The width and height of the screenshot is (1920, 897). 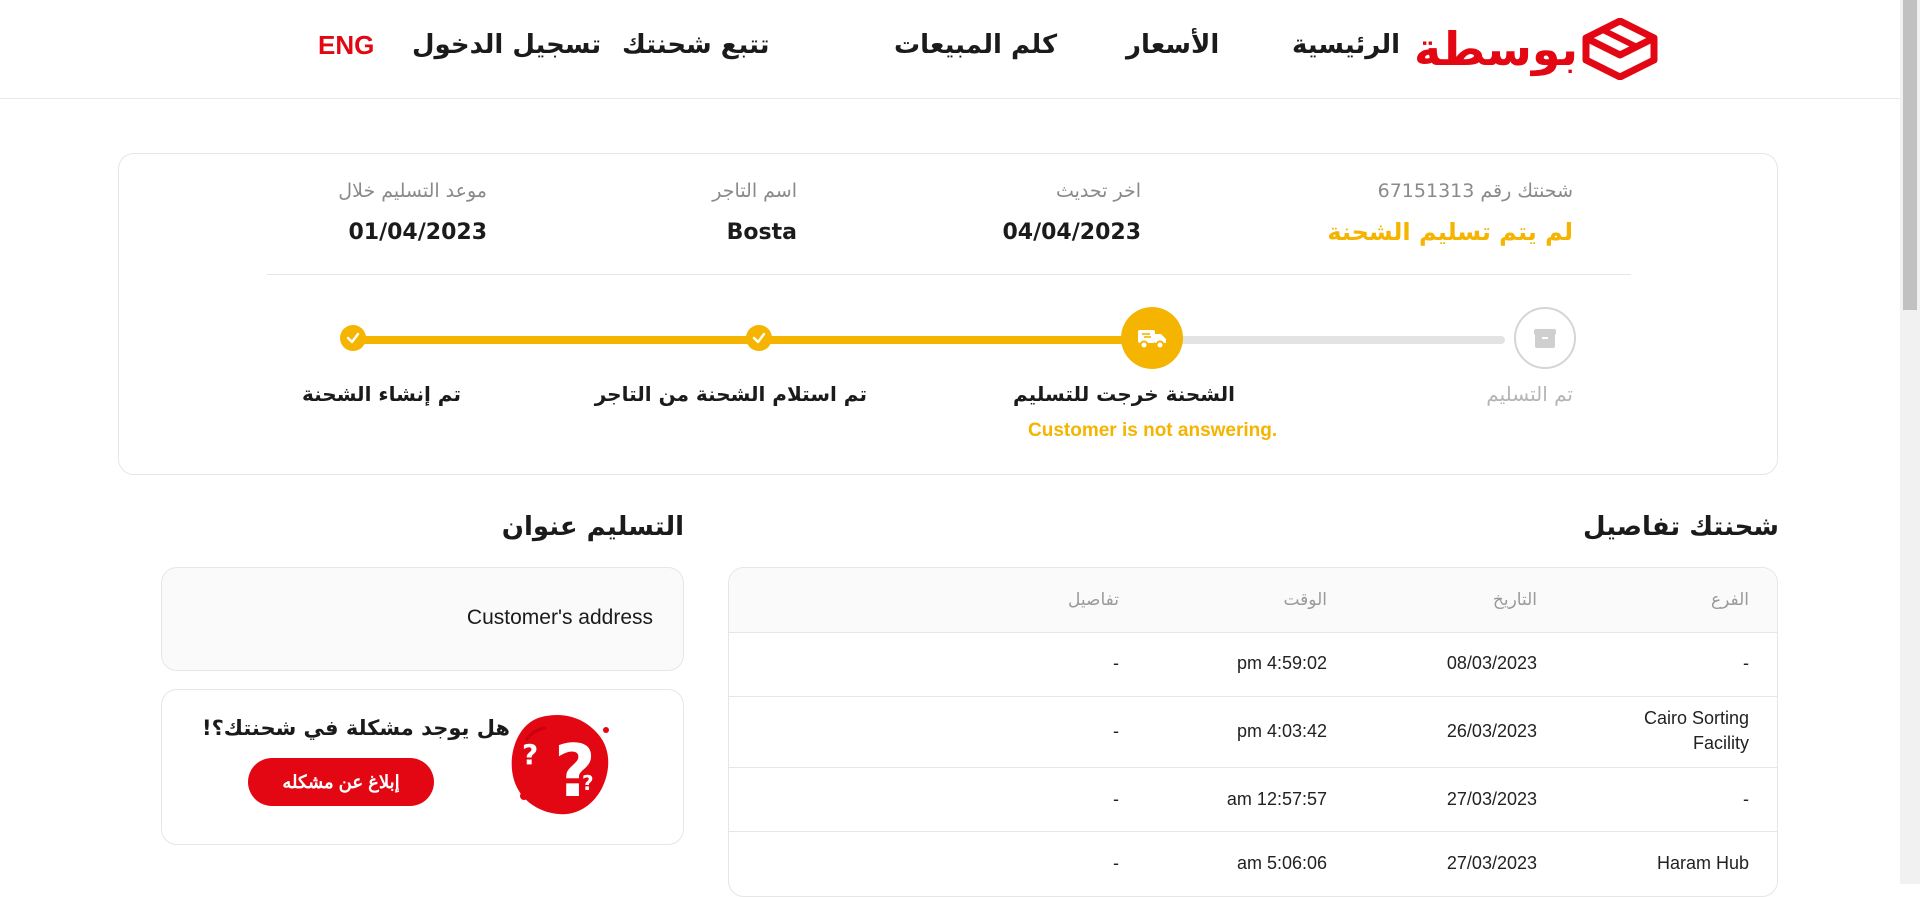 I want to click on nav-prices: الأسعار, so click(x=1172, y=45).